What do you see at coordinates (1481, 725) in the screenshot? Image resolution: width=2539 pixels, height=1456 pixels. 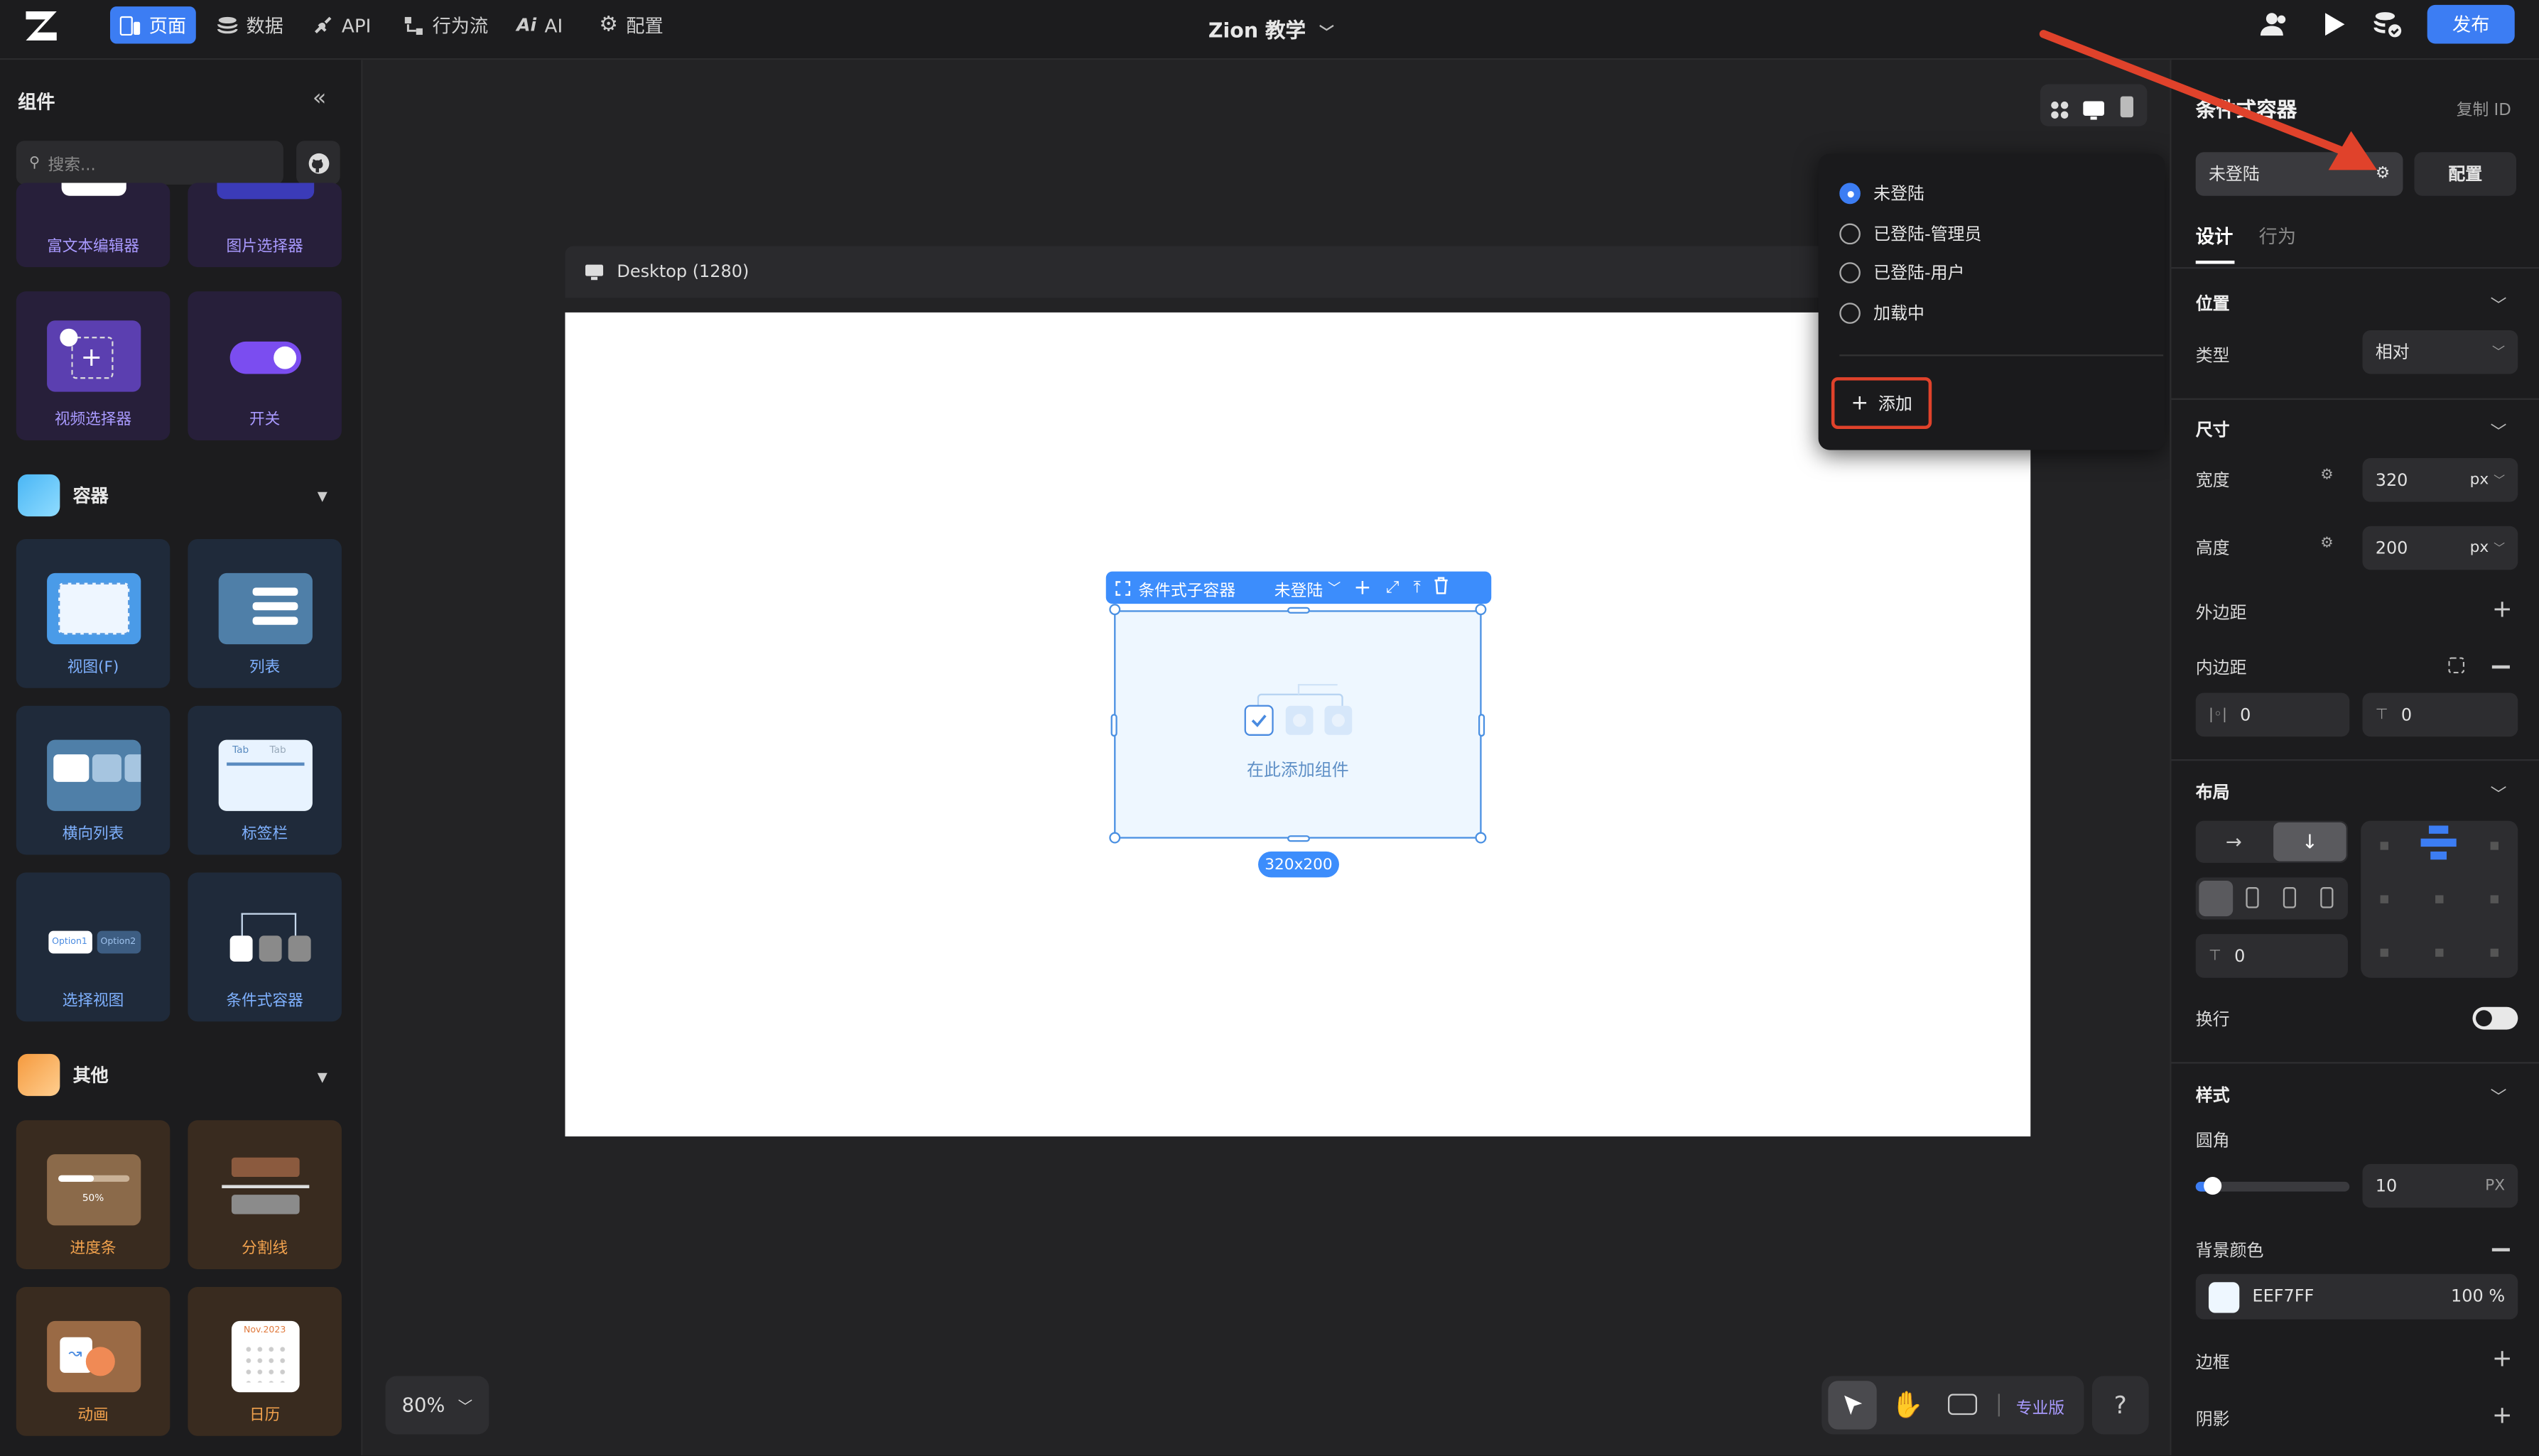 I see `resize-handle-e` at bounding box center [1481, 725].